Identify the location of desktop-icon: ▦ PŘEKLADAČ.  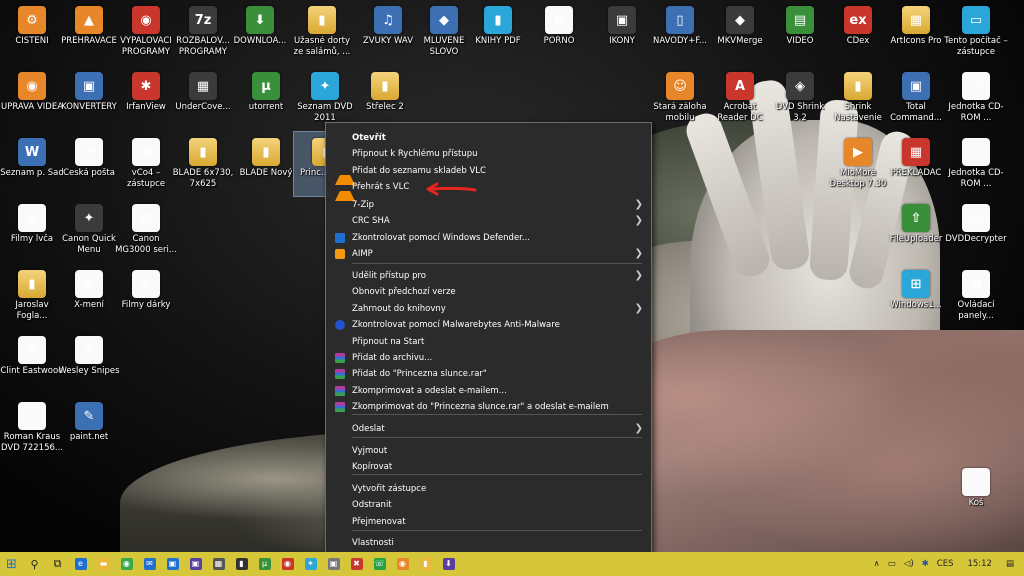
(916, 164).